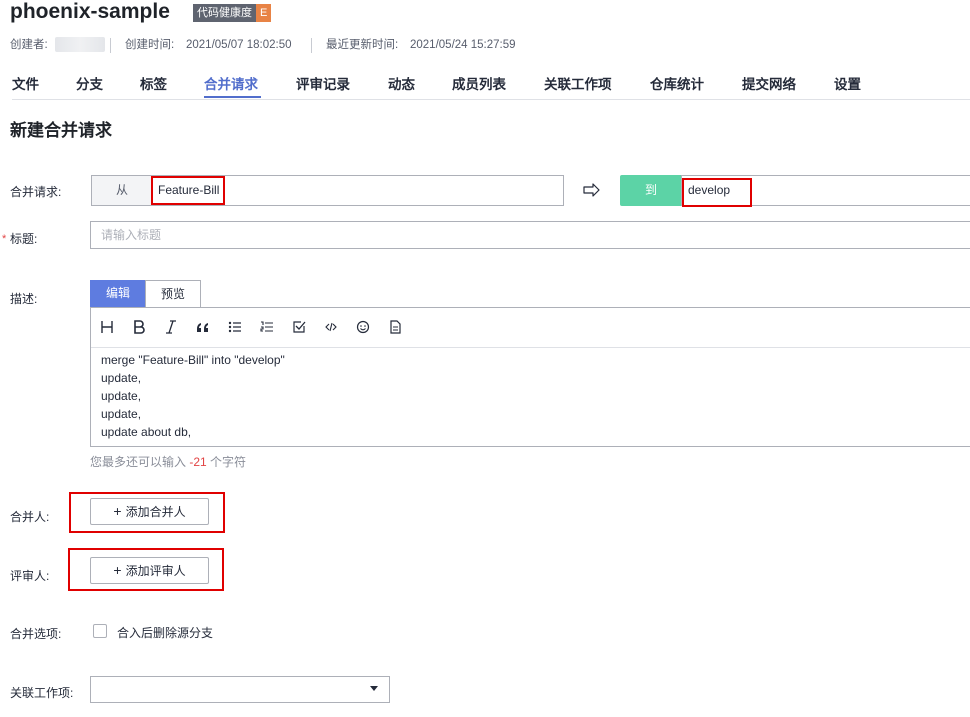 This screenshot has width=970, height=717. What do you see at coordinates (153, 83) in the screenshot?
I see `tab-tags: 标签` at bounding box center [153, 83].